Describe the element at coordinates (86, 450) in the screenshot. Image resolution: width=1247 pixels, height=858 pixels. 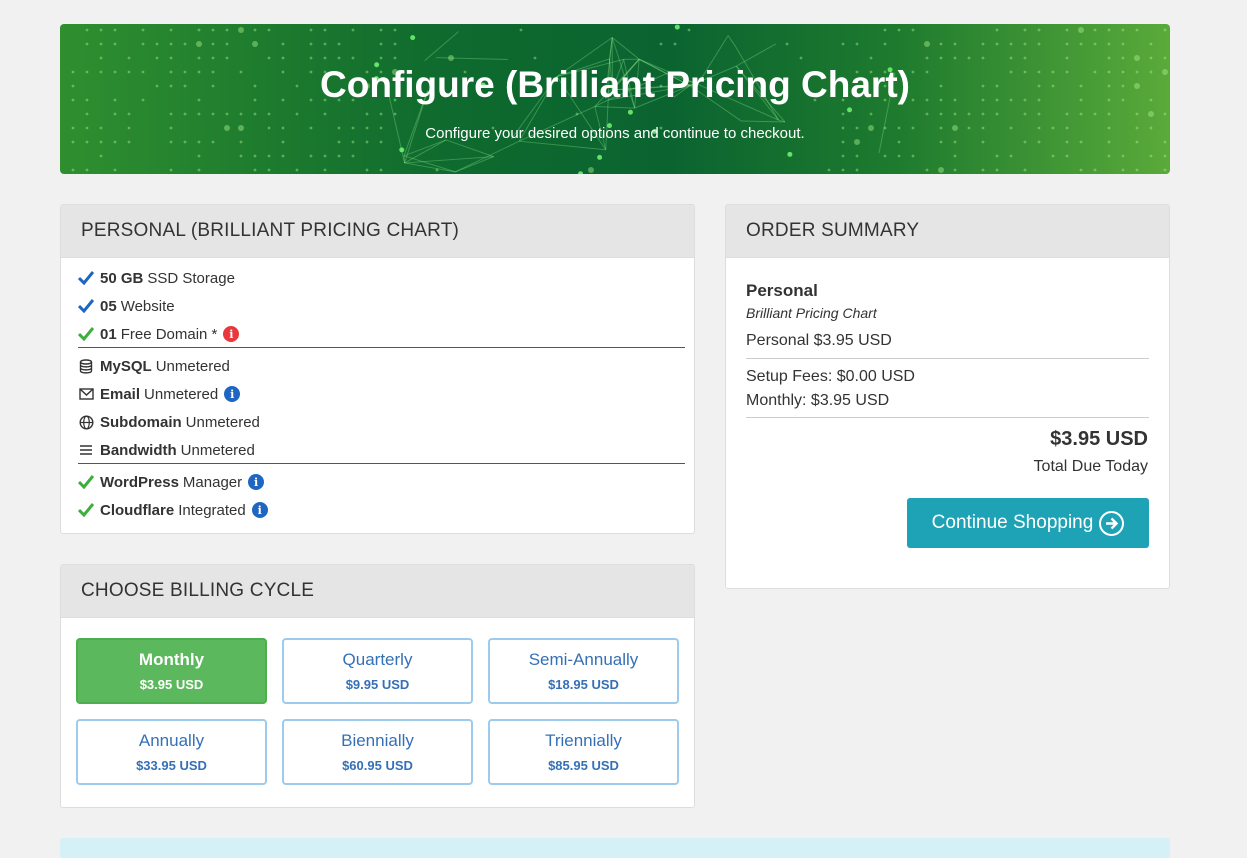
I see `bars-icon` at that location.